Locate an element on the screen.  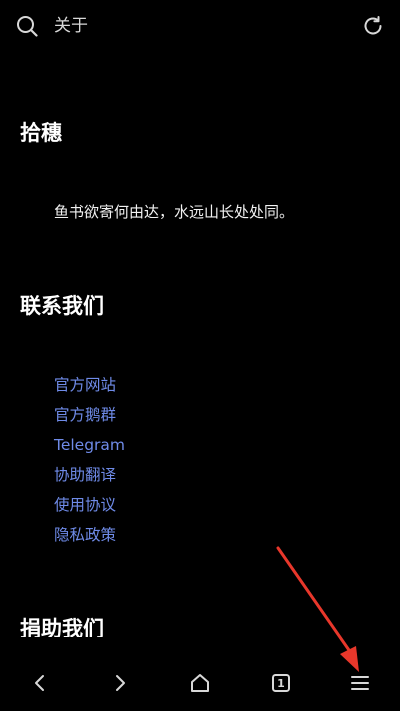
contact-links: 官方网站 官方鹅群 Telegram 协助翻译 使用协议 隐私政策 is located at coordinates (89, 464).